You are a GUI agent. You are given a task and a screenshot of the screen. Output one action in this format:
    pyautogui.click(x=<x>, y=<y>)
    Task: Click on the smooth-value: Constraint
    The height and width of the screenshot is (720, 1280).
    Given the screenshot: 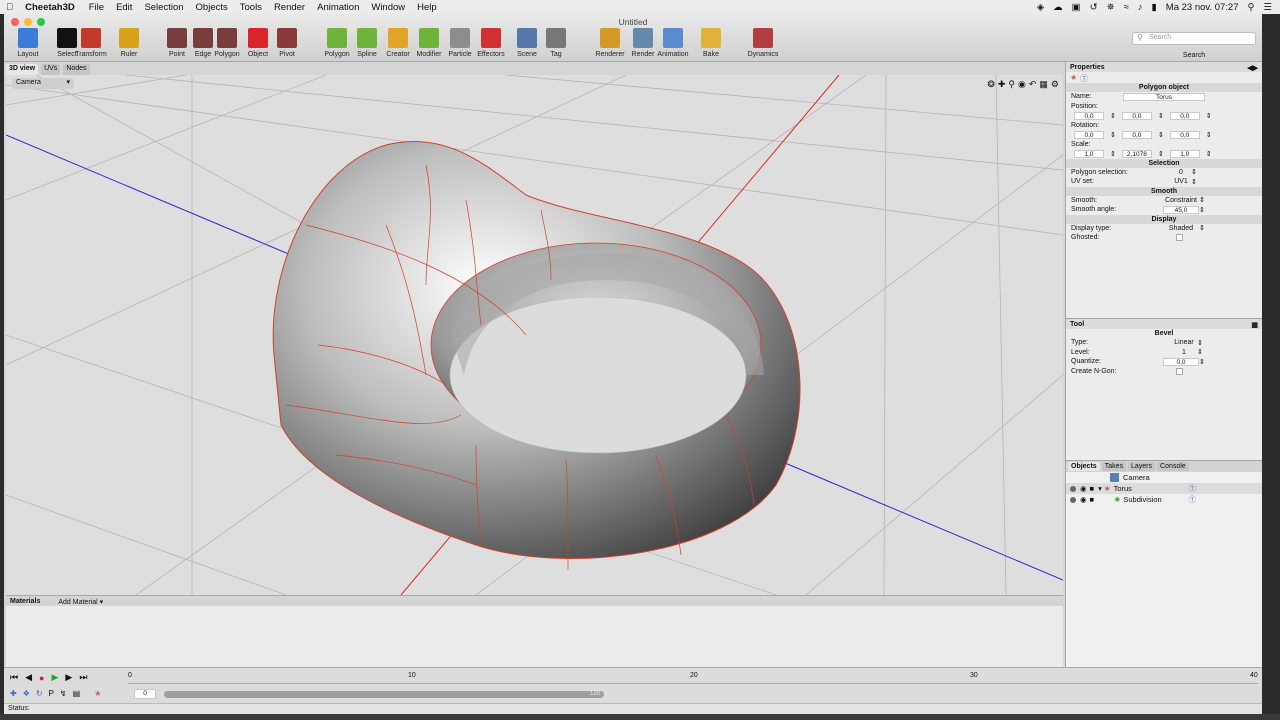 What is the action you would take?
    pyautogui.click(x=1181, y=200)
    